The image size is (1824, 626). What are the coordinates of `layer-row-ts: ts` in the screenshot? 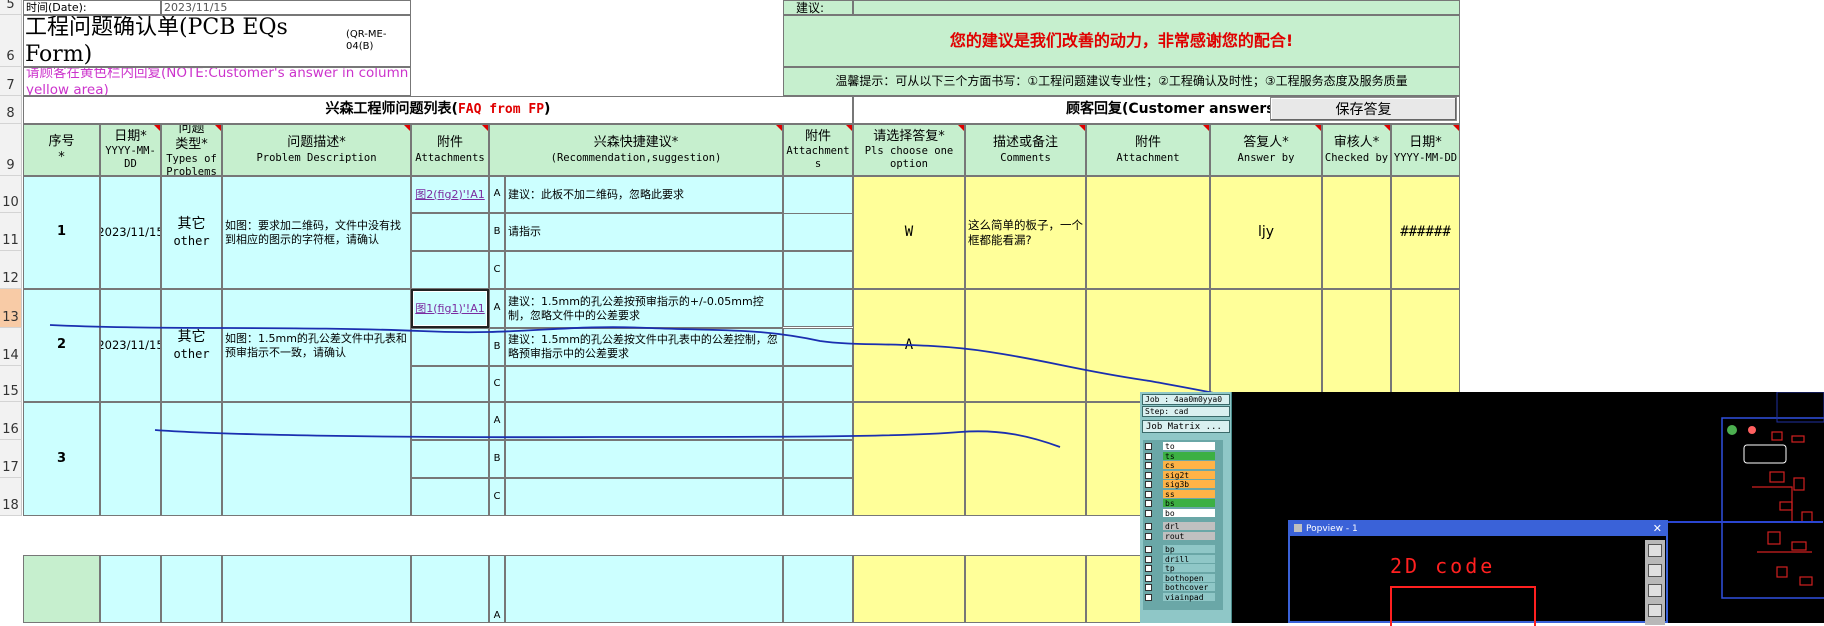 It's located at (1183, 456).